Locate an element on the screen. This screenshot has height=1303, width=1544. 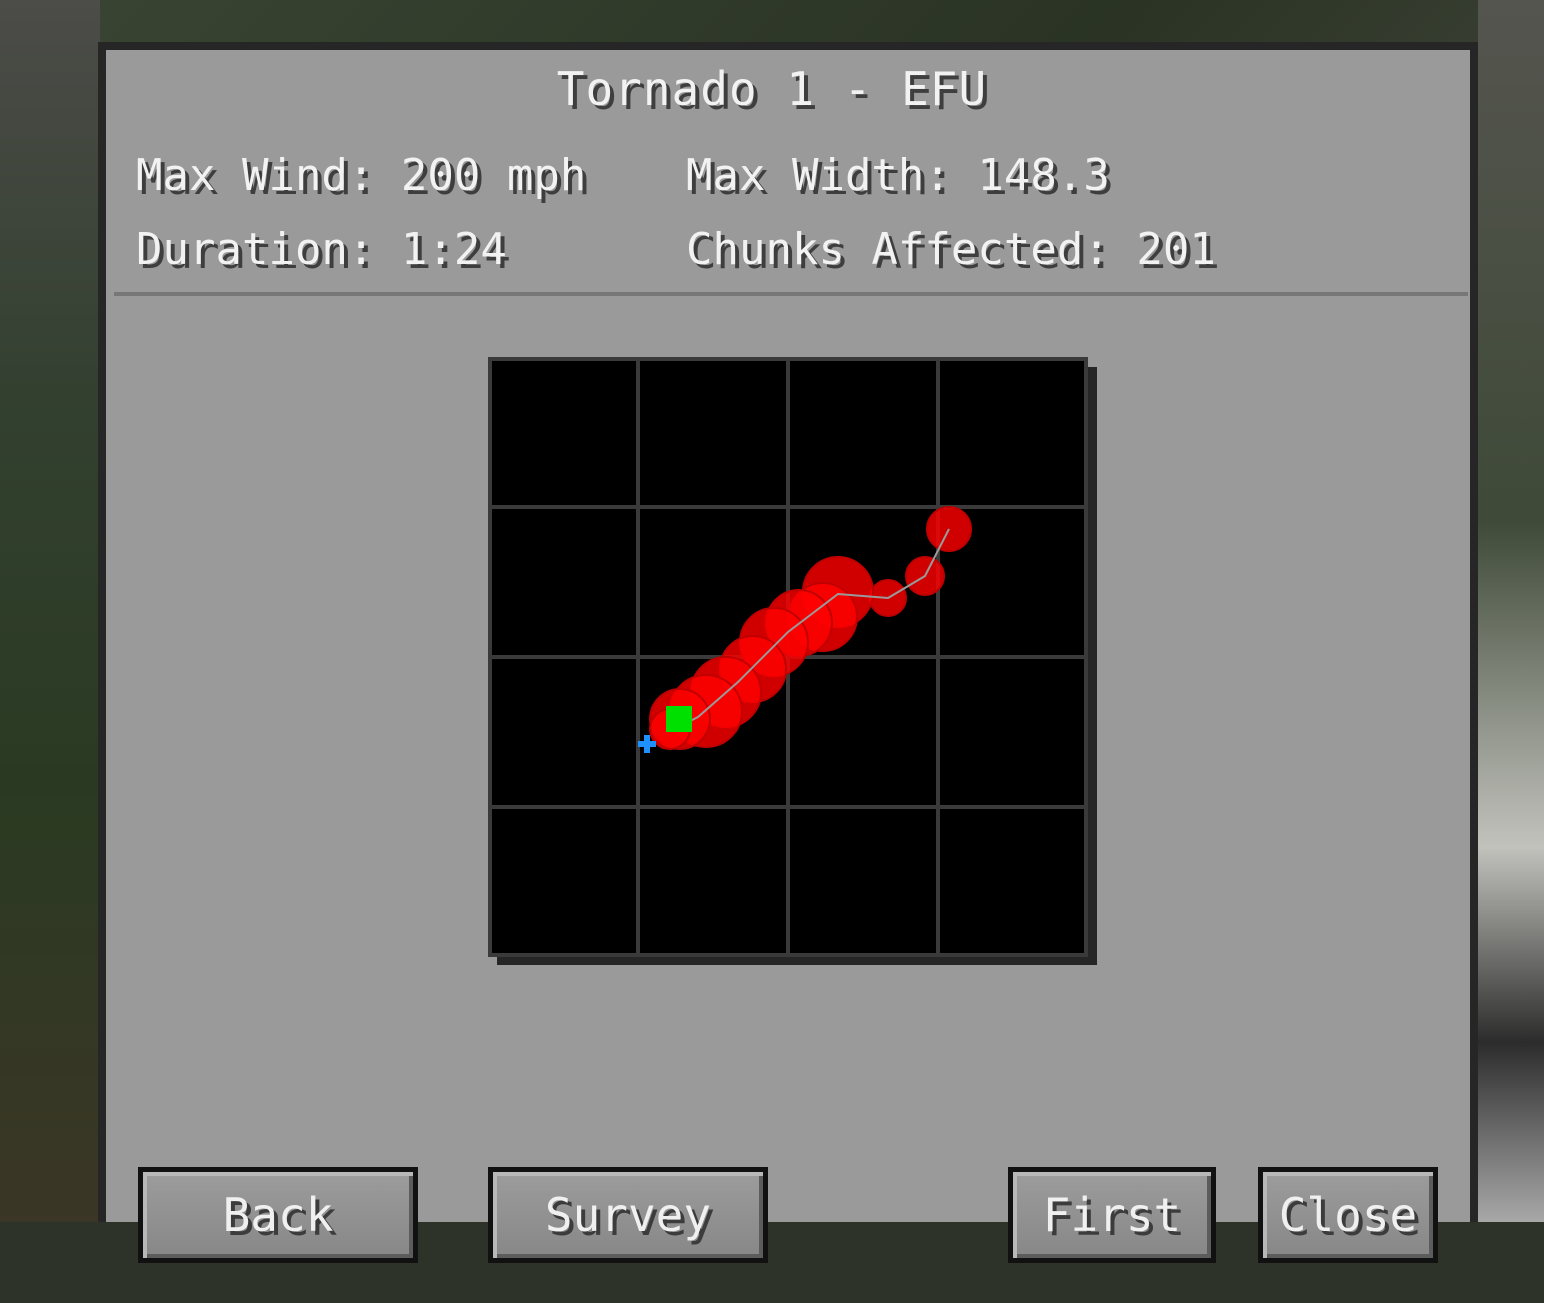
survey-button: Survey is located at coordinates (628, 1215).